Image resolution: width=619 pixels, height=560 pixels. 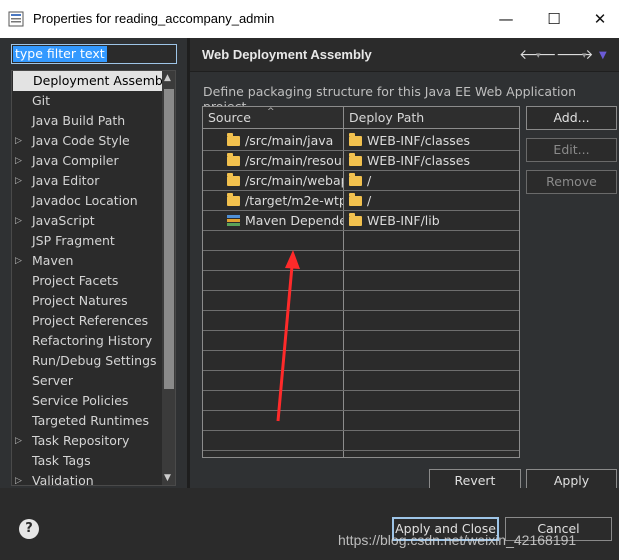 I want to click on tree-item-label: Git, so click(x=41, y=100).